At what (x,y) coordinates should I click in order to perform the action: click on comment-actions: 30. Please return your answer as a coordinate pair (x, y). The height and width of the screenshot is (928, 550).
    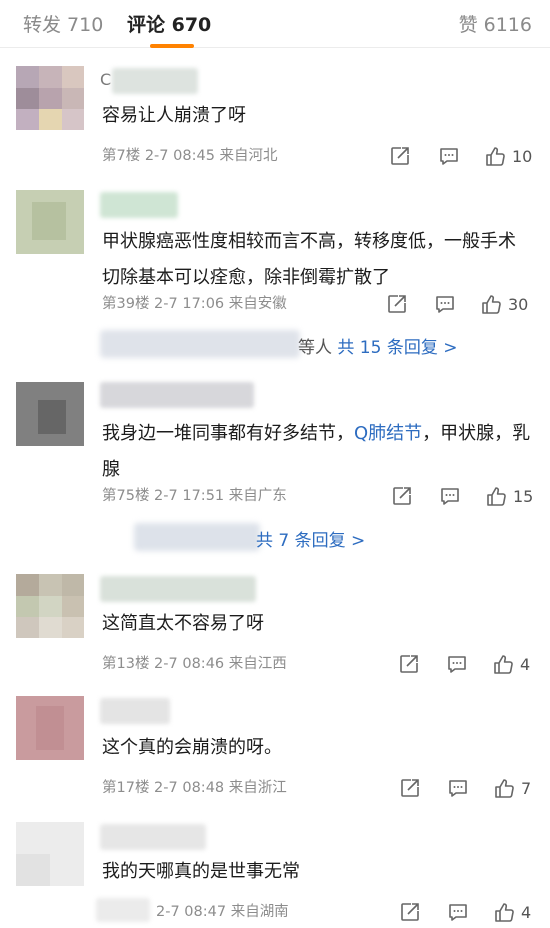
    Looking at the image, I should click on (275, 304).